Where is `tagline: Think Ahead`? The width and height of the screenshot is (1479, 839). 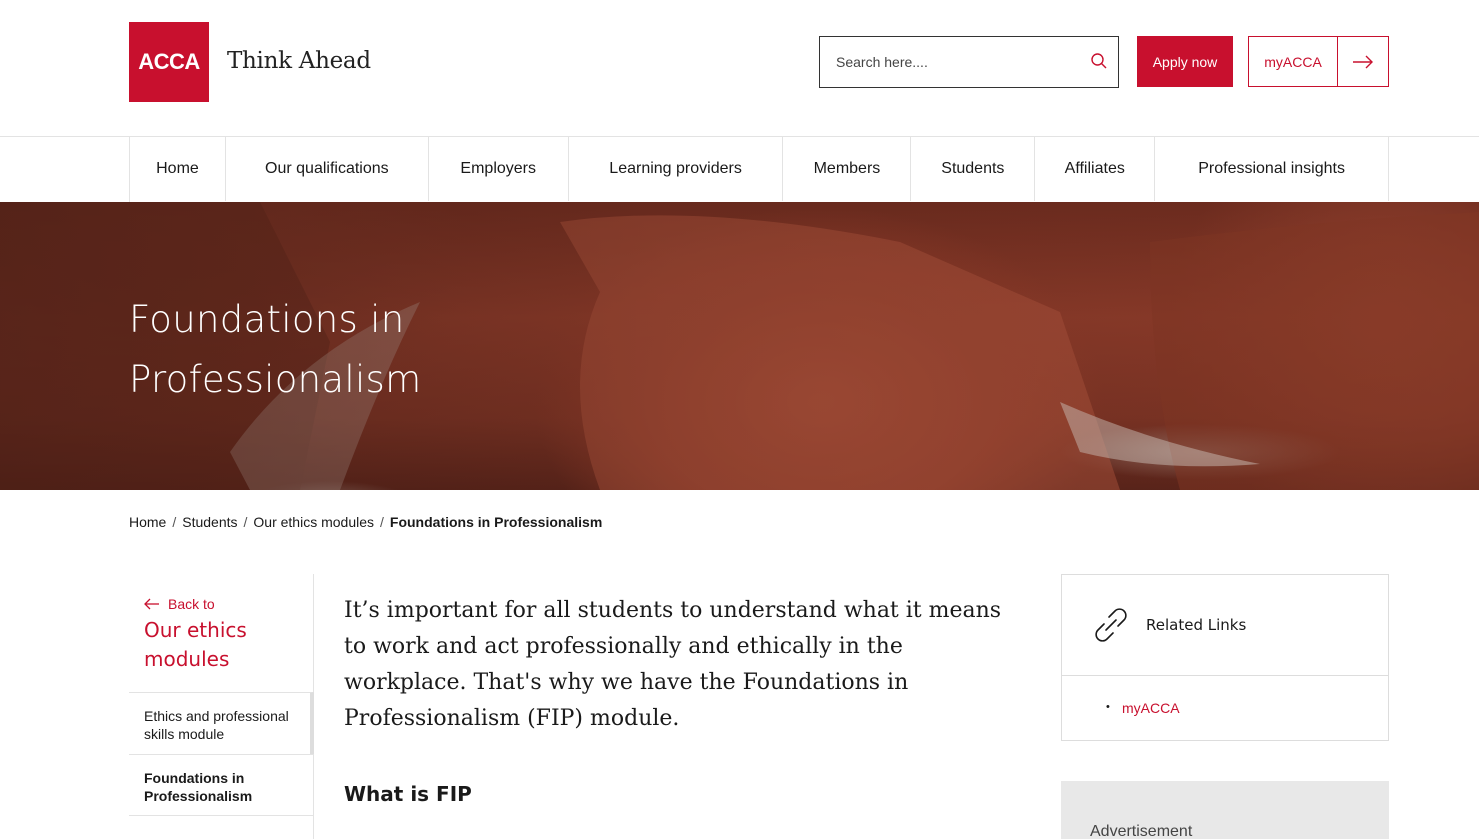 tagline: Think Ahead is located at coordinates (299, 61).